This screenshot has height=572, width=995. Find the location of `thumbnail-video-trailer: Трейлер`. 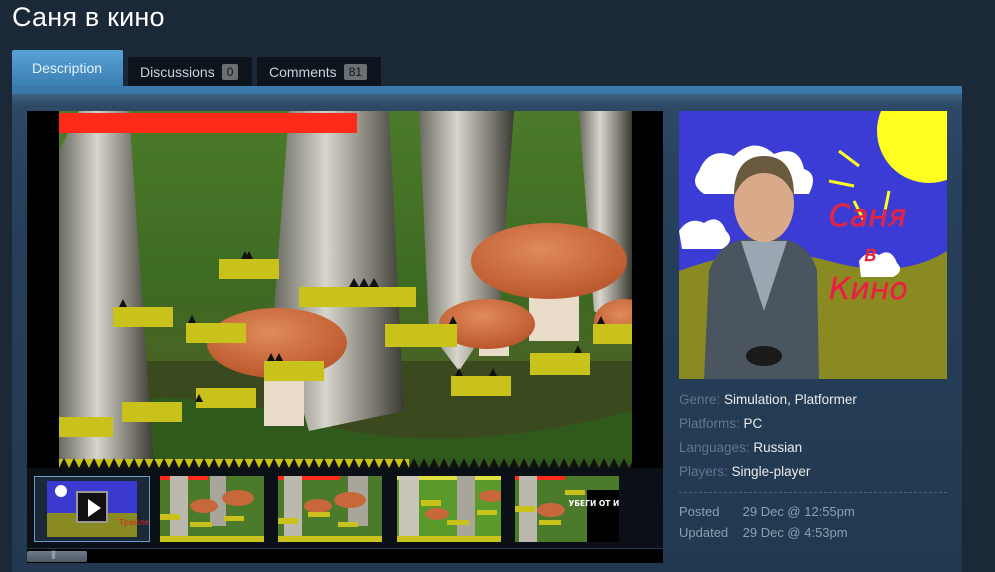

thumbnail-video-trailer: Трейлер is located at coordinates (92, 509).